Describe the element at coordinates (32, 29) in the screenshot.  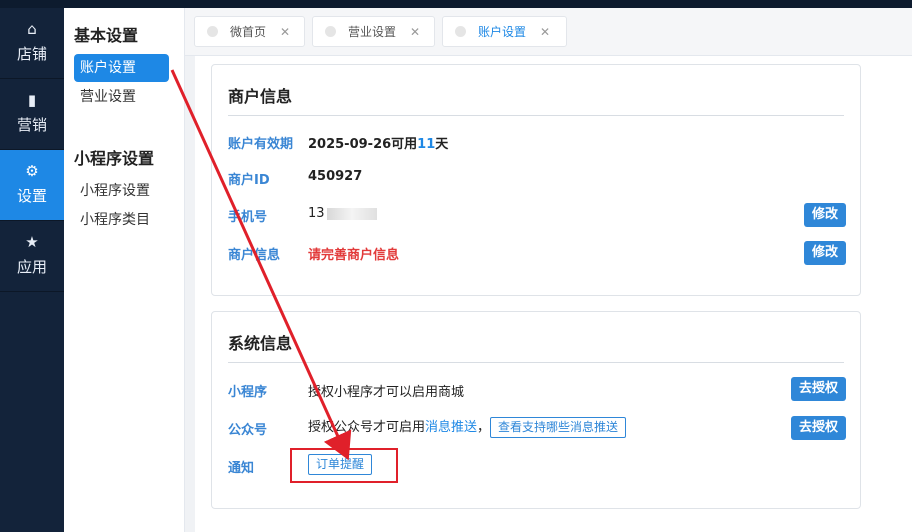
I see `store-icon: ⌂` at that location.